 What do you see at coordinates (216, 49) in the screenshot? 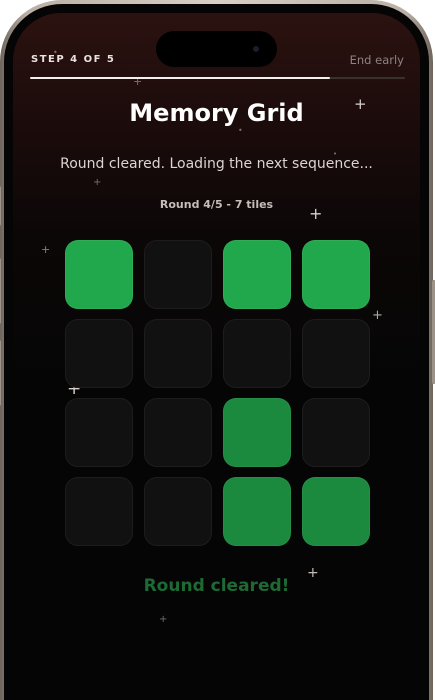
I see `dynamic-island` at bounding box center [216, 49].